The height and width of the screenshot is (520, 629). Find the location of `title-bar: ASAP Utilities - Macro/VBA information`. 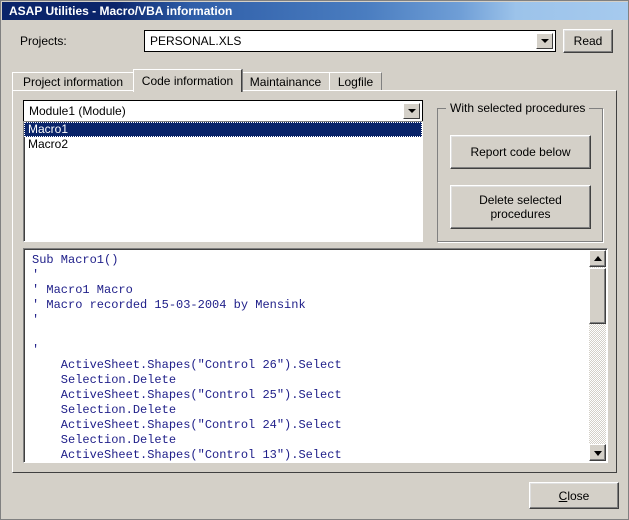

title-bar: ASAP Utilities - Macro/VBA information is located at coordinates (315, 11).